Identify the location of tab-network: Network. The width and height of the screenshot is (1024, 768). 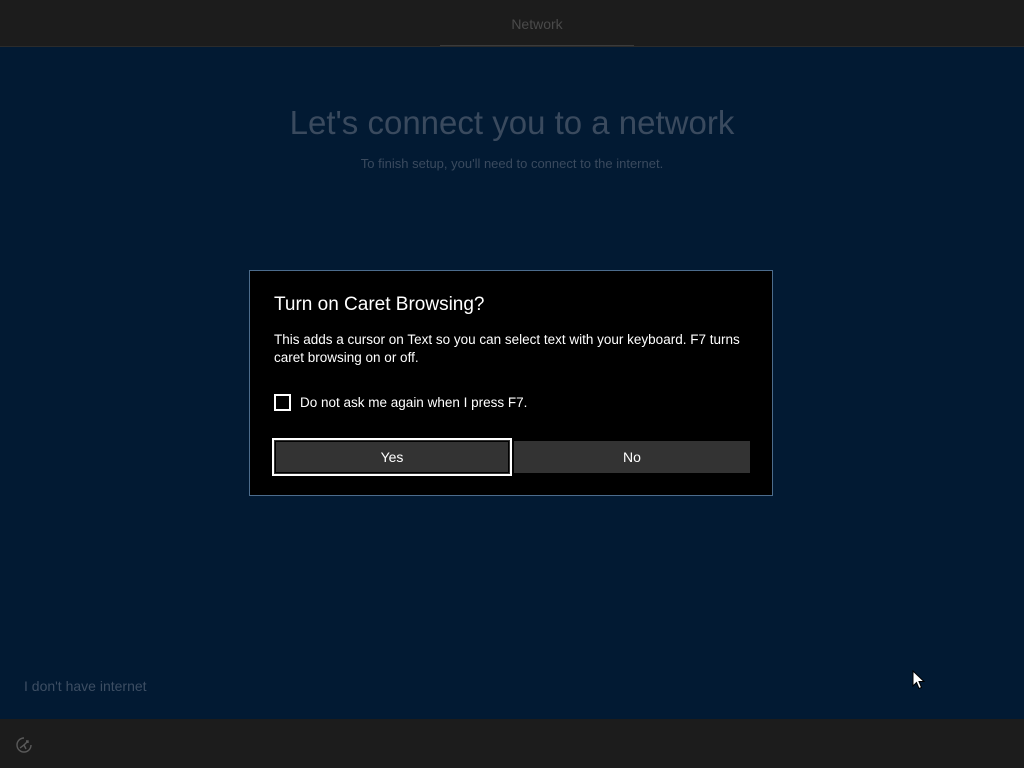
(537, 24).